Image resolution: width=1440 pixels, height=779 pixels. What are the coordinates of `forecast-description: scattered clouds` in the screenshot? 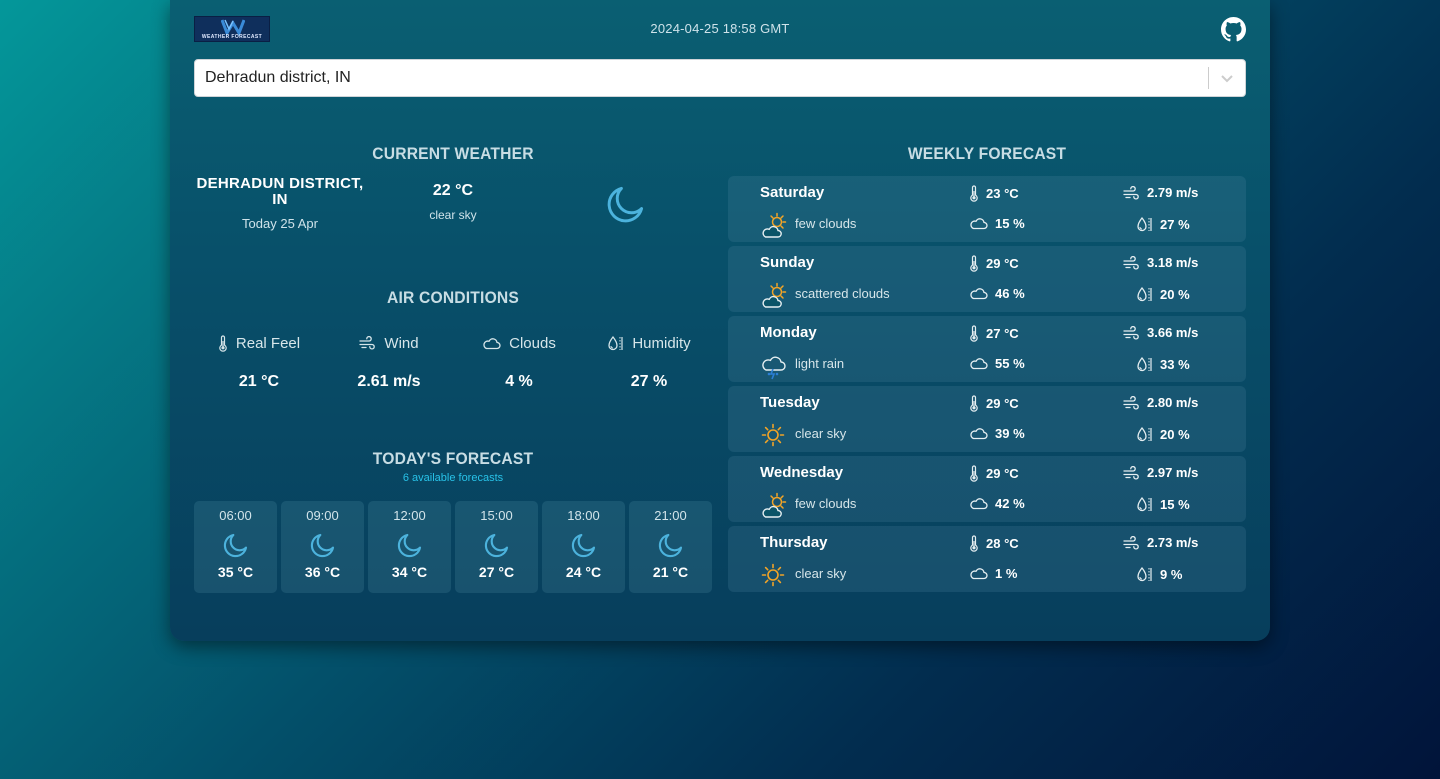 It's located at (842, 293).